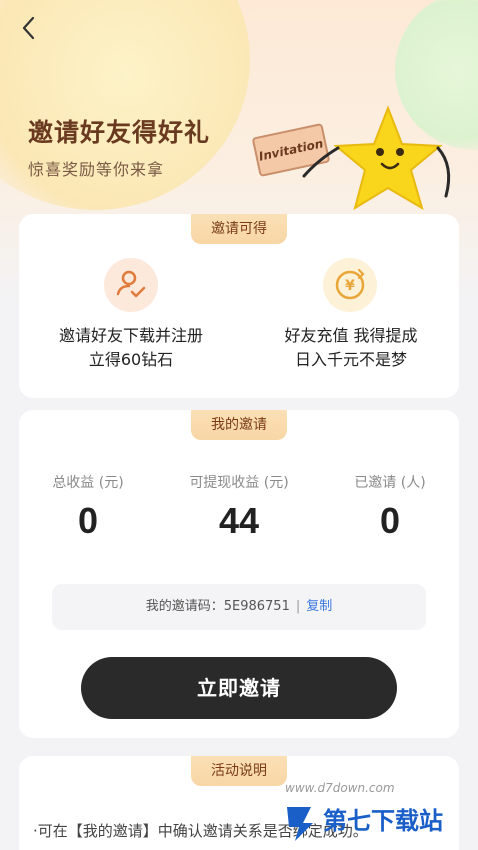  I want to click on benefit-line: 好友充值 我得提成, so click(351, 335).